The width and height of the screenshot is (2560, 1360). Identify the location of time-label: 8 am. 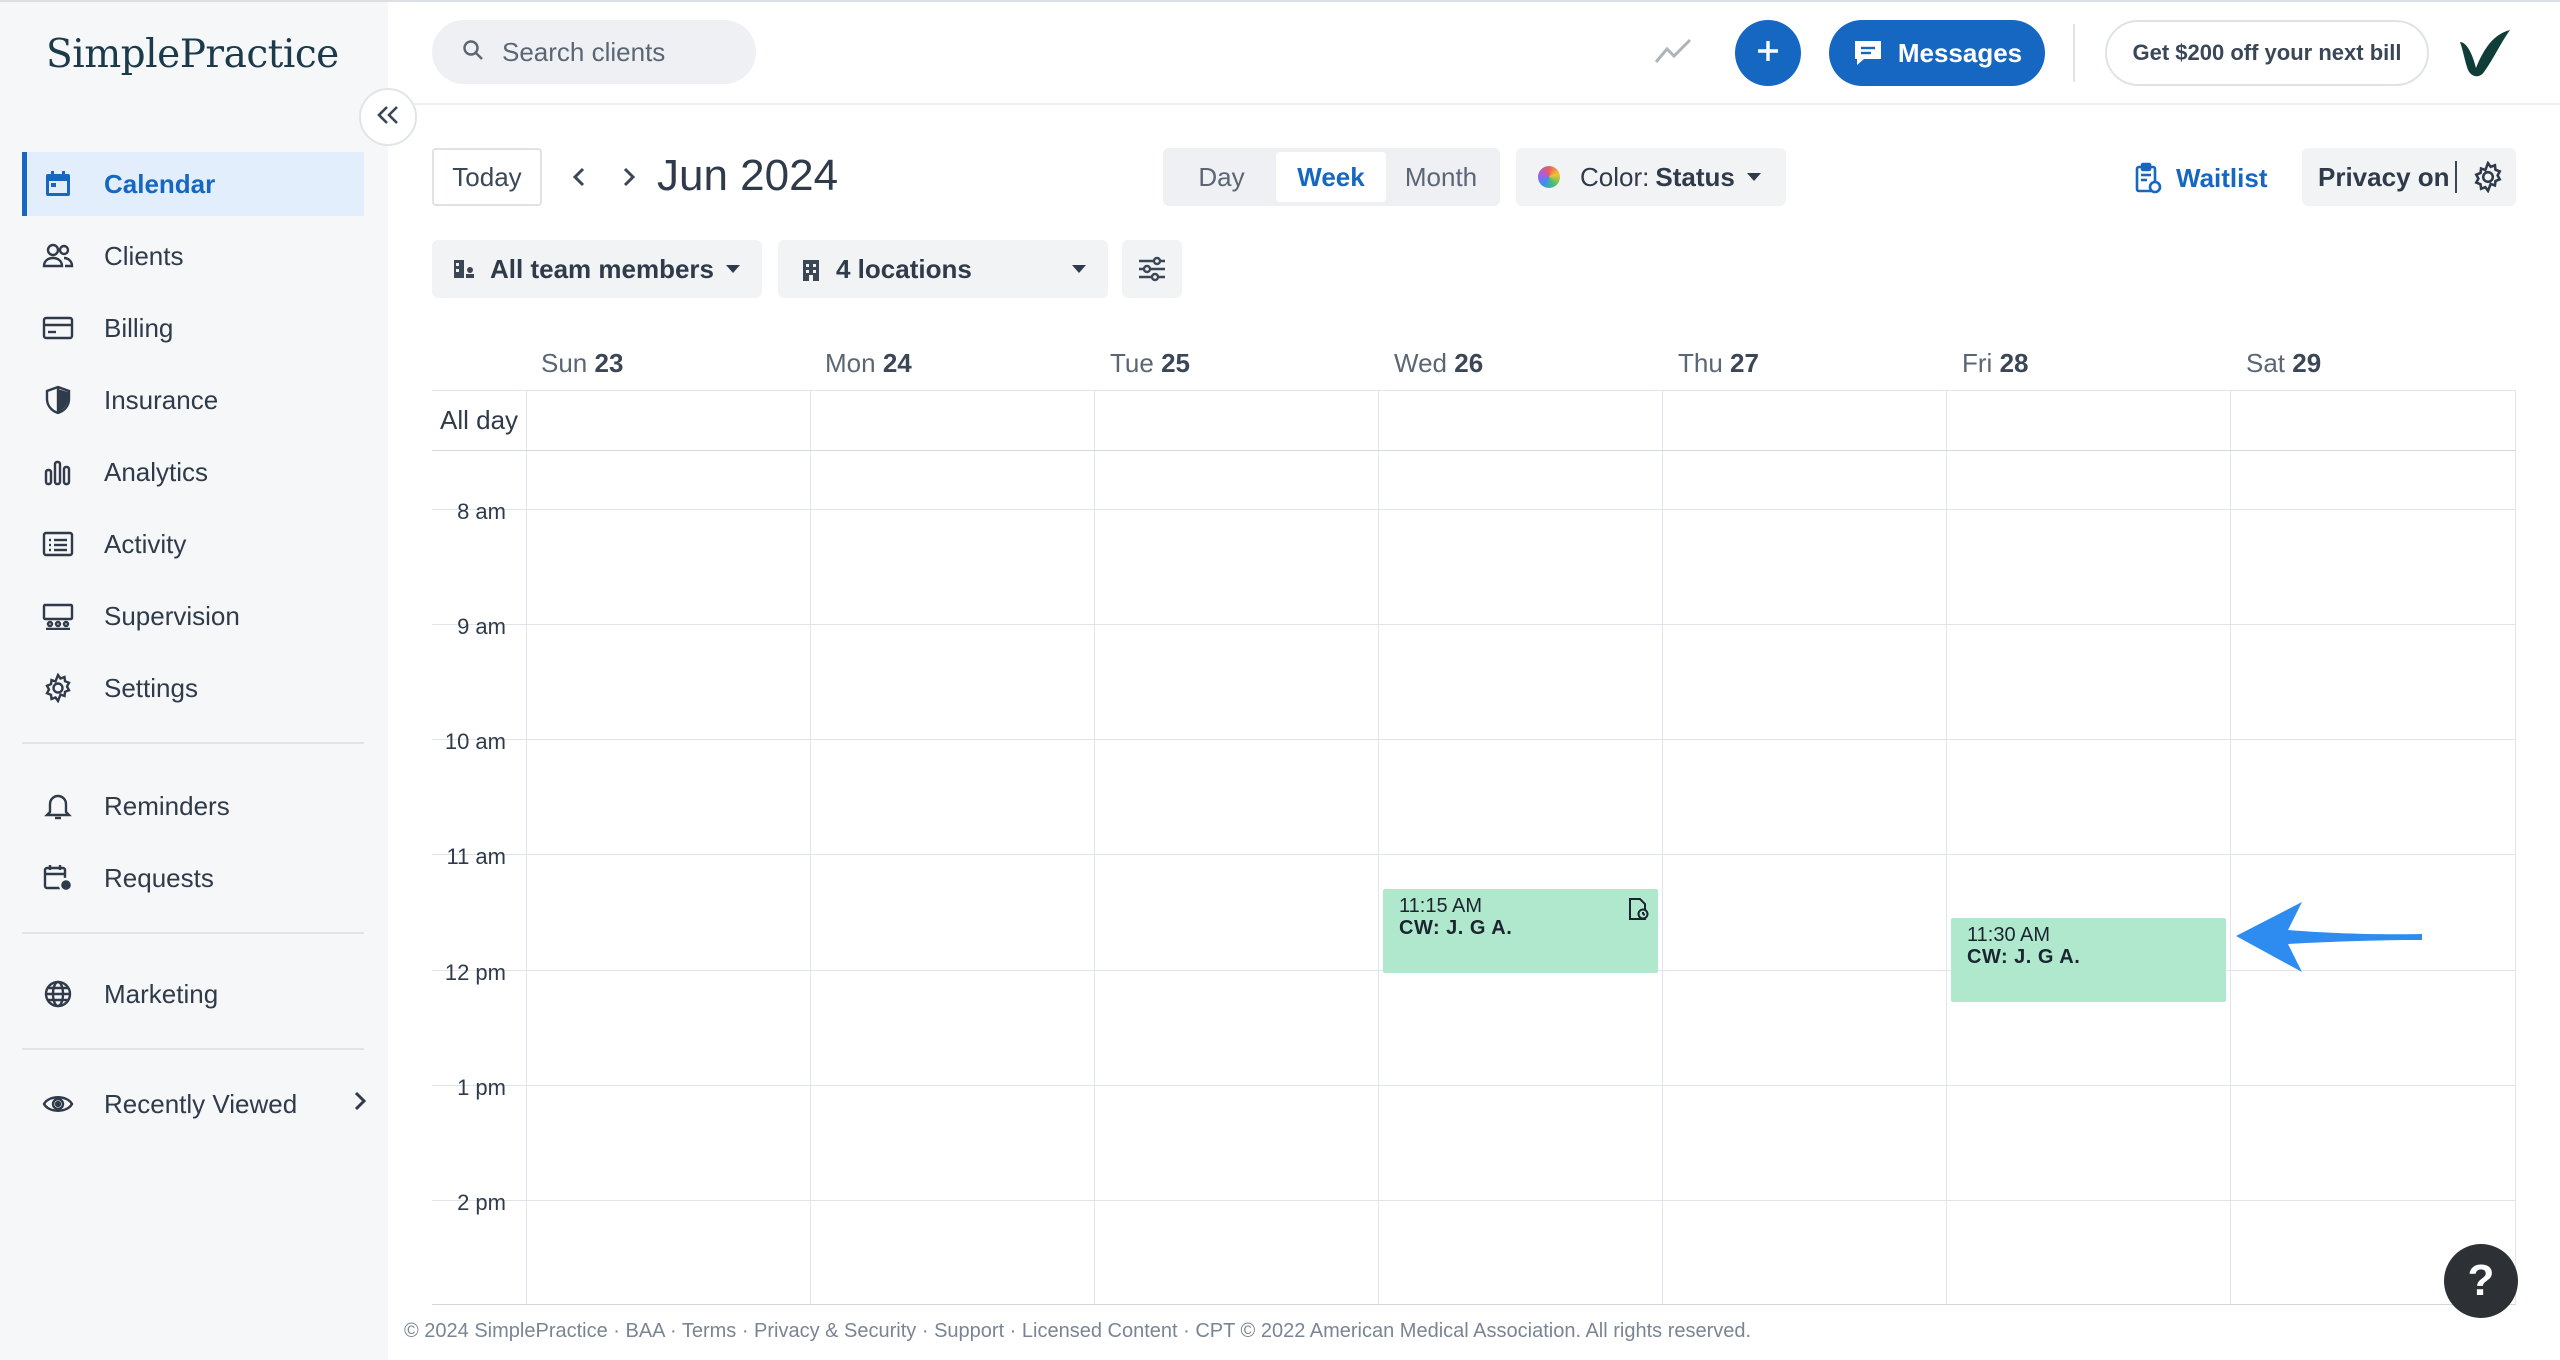
(481, 511).